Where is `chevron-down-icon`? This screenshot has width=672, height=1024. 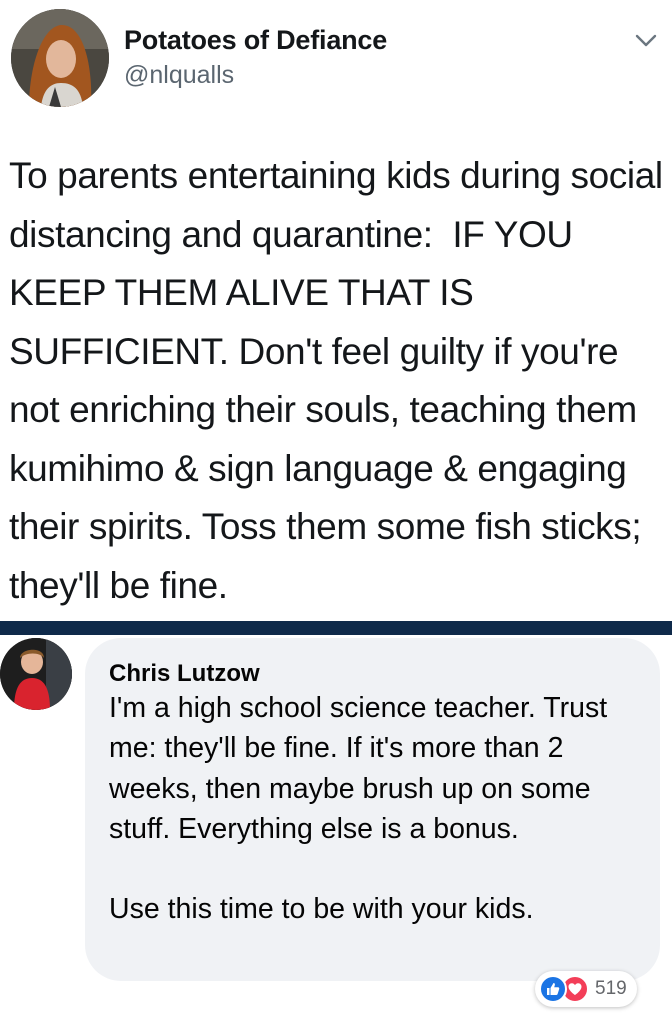 chevron-down-icon is located at coordinates (646, 40).